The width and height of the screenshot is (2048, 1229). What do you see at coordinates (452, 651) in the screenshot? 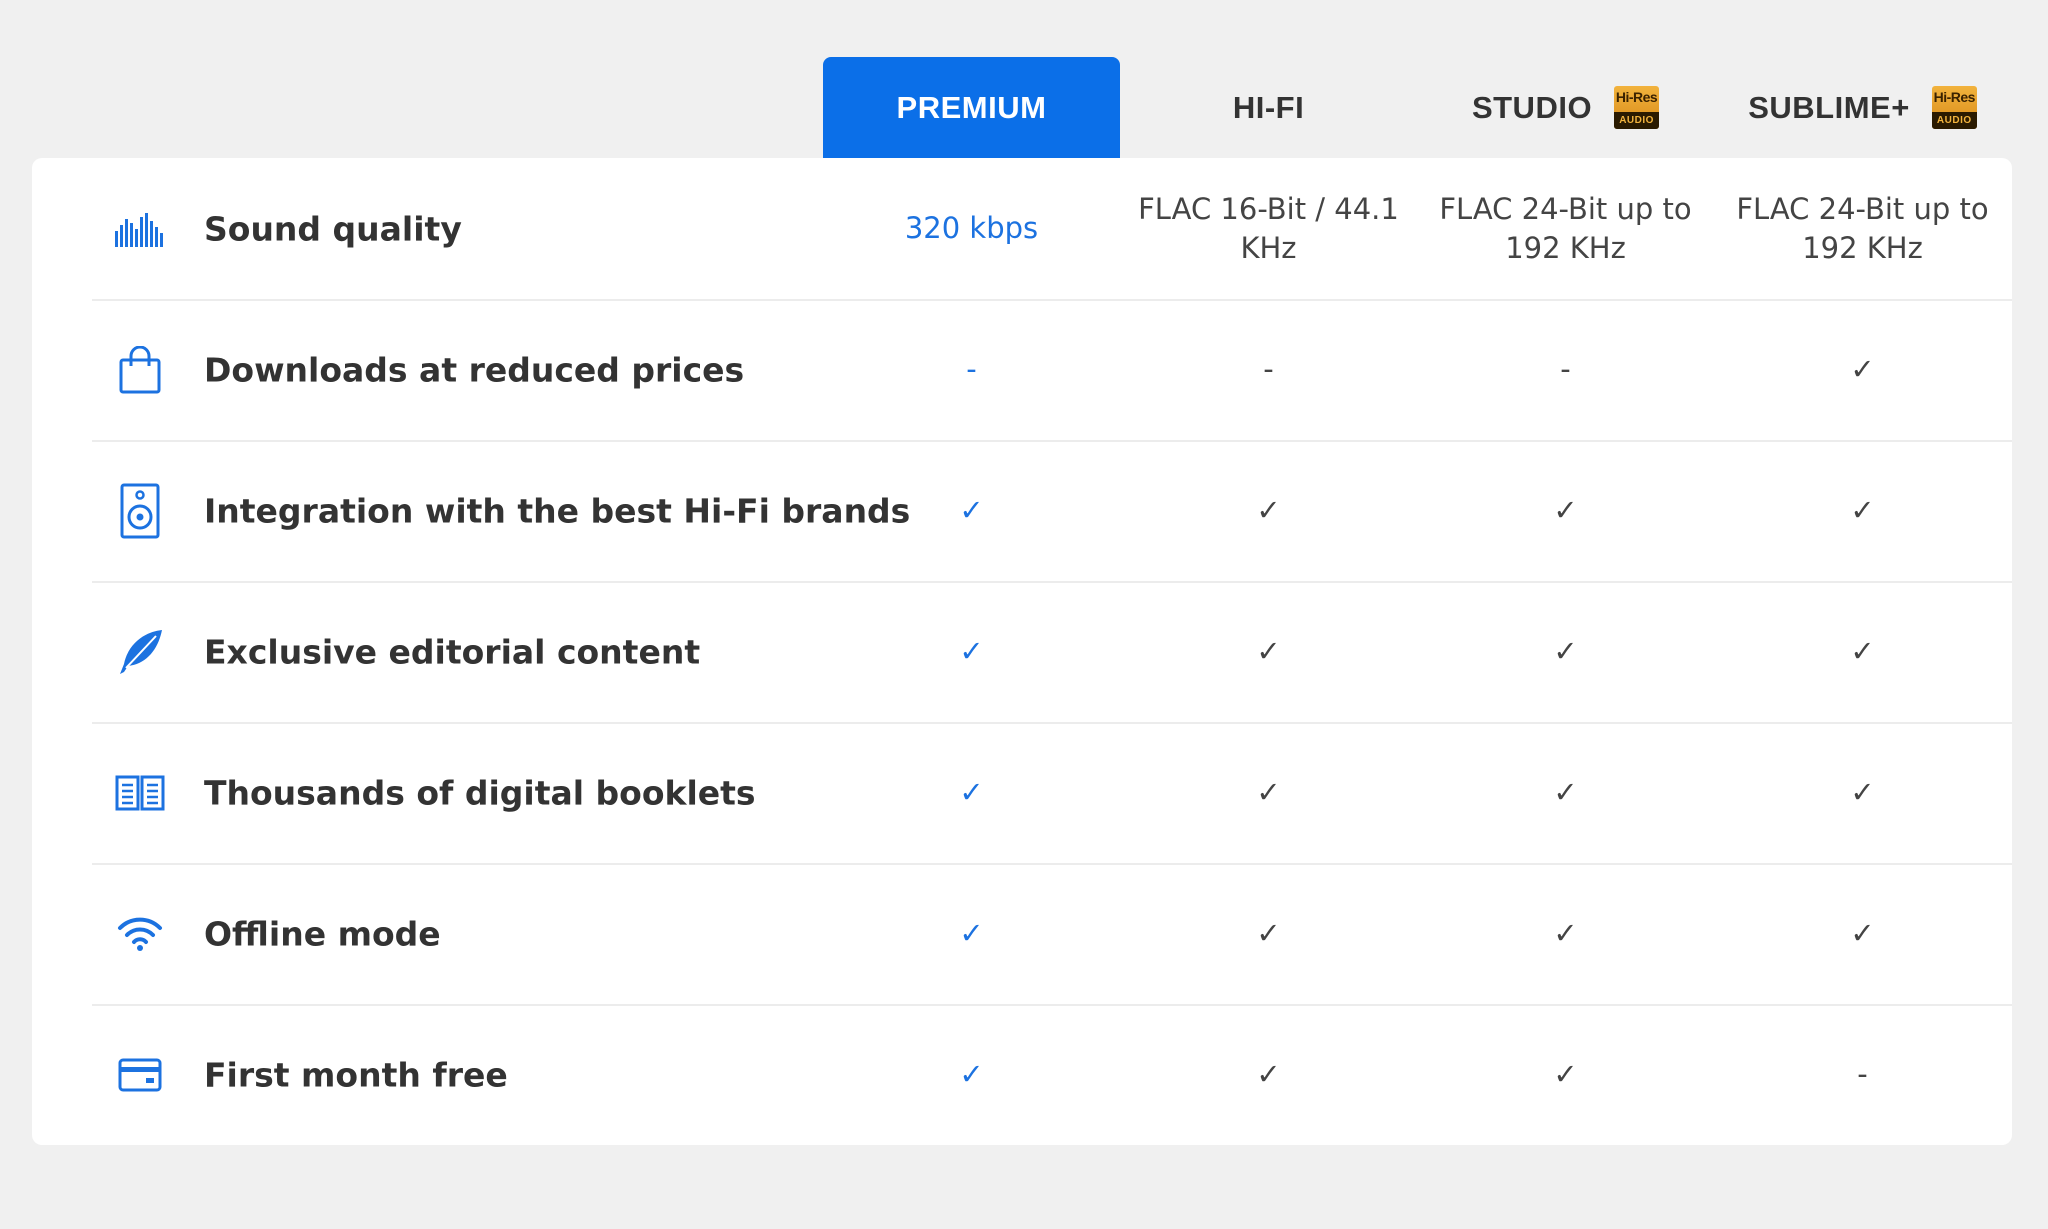
I see `feature-label: Exclusive editorial content` at bounding box center [452, 651].